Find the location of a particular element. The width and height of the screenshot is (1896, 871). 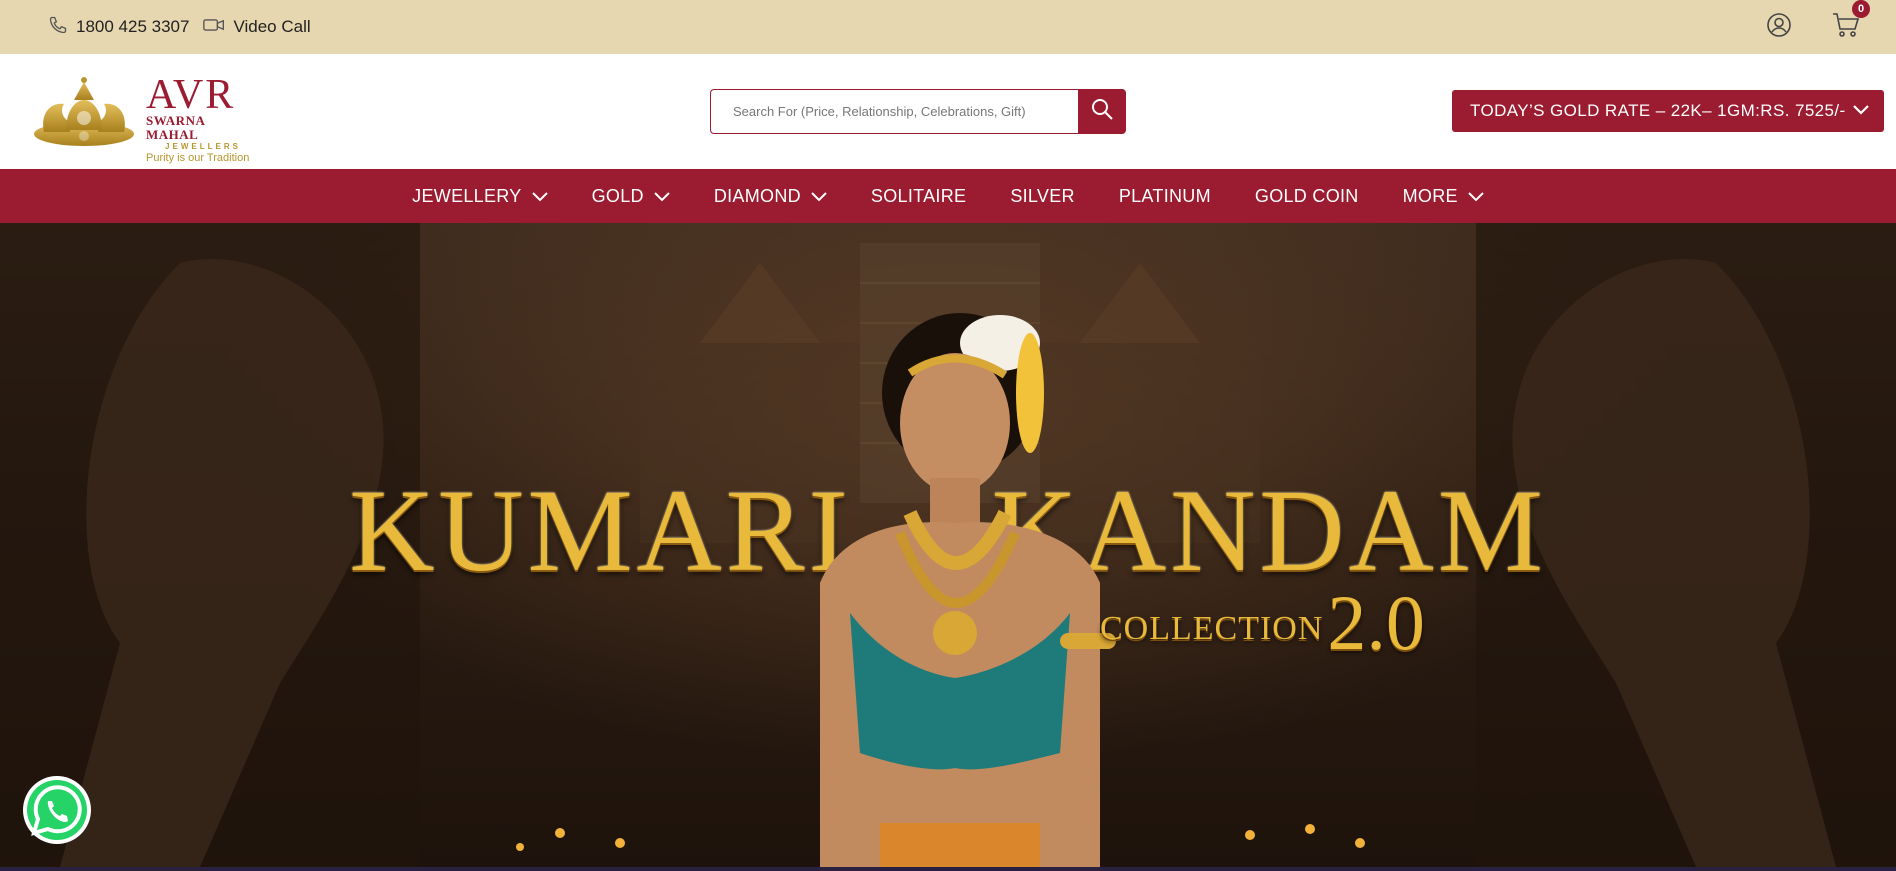

nav-item-label: JEWELLERY is located at coordinates (467, 195).